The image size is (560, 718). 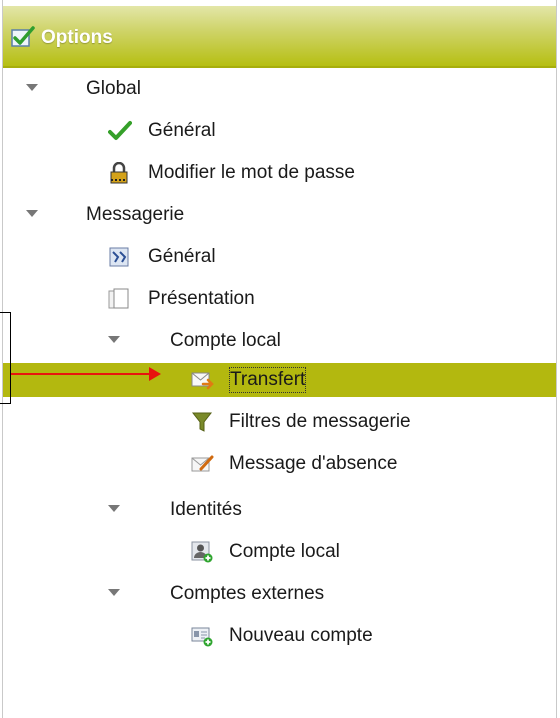 I want to click on tree-item-label: Nouveau compte, so click(x=301, y=635).